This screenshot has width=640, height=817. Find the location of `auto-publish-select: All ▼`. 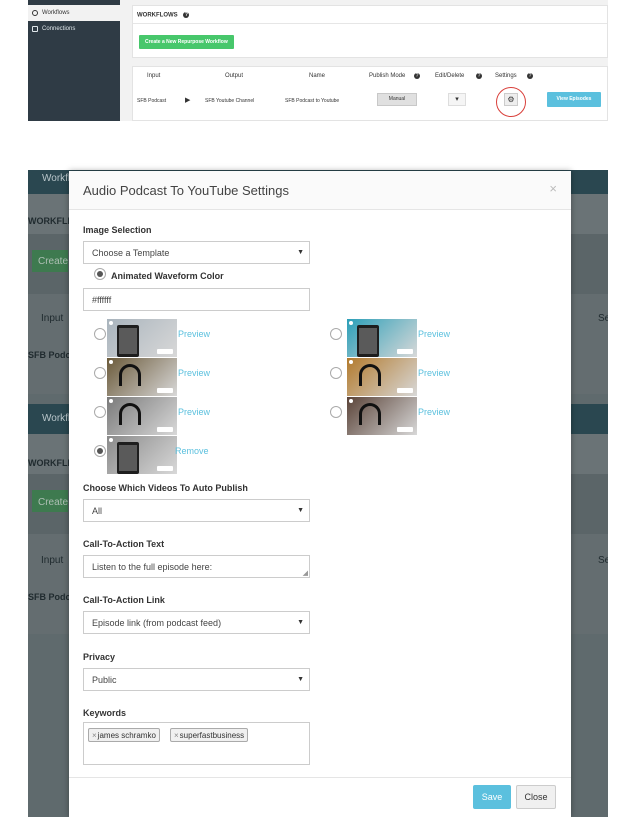

auto-publish-select: All ▼ is located at coordinates (196, 510).